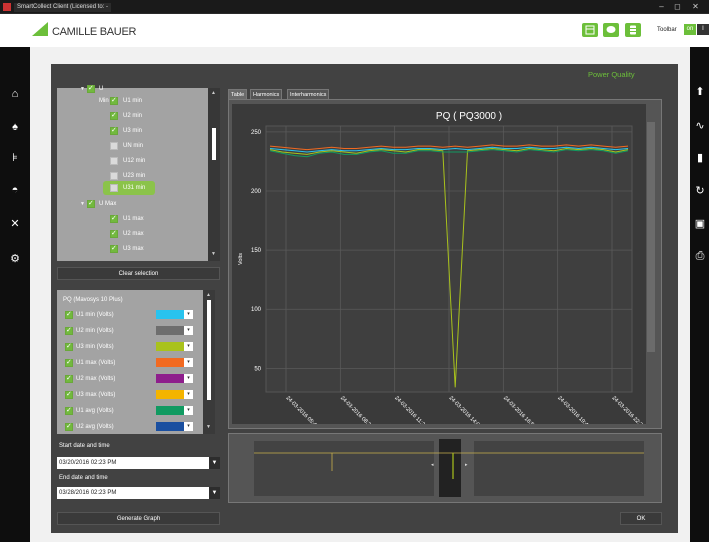  What do you see at coordinates (677, 7) in the screenshot?
I see `maximize-button: ◻` at bounding box center [677, 7].